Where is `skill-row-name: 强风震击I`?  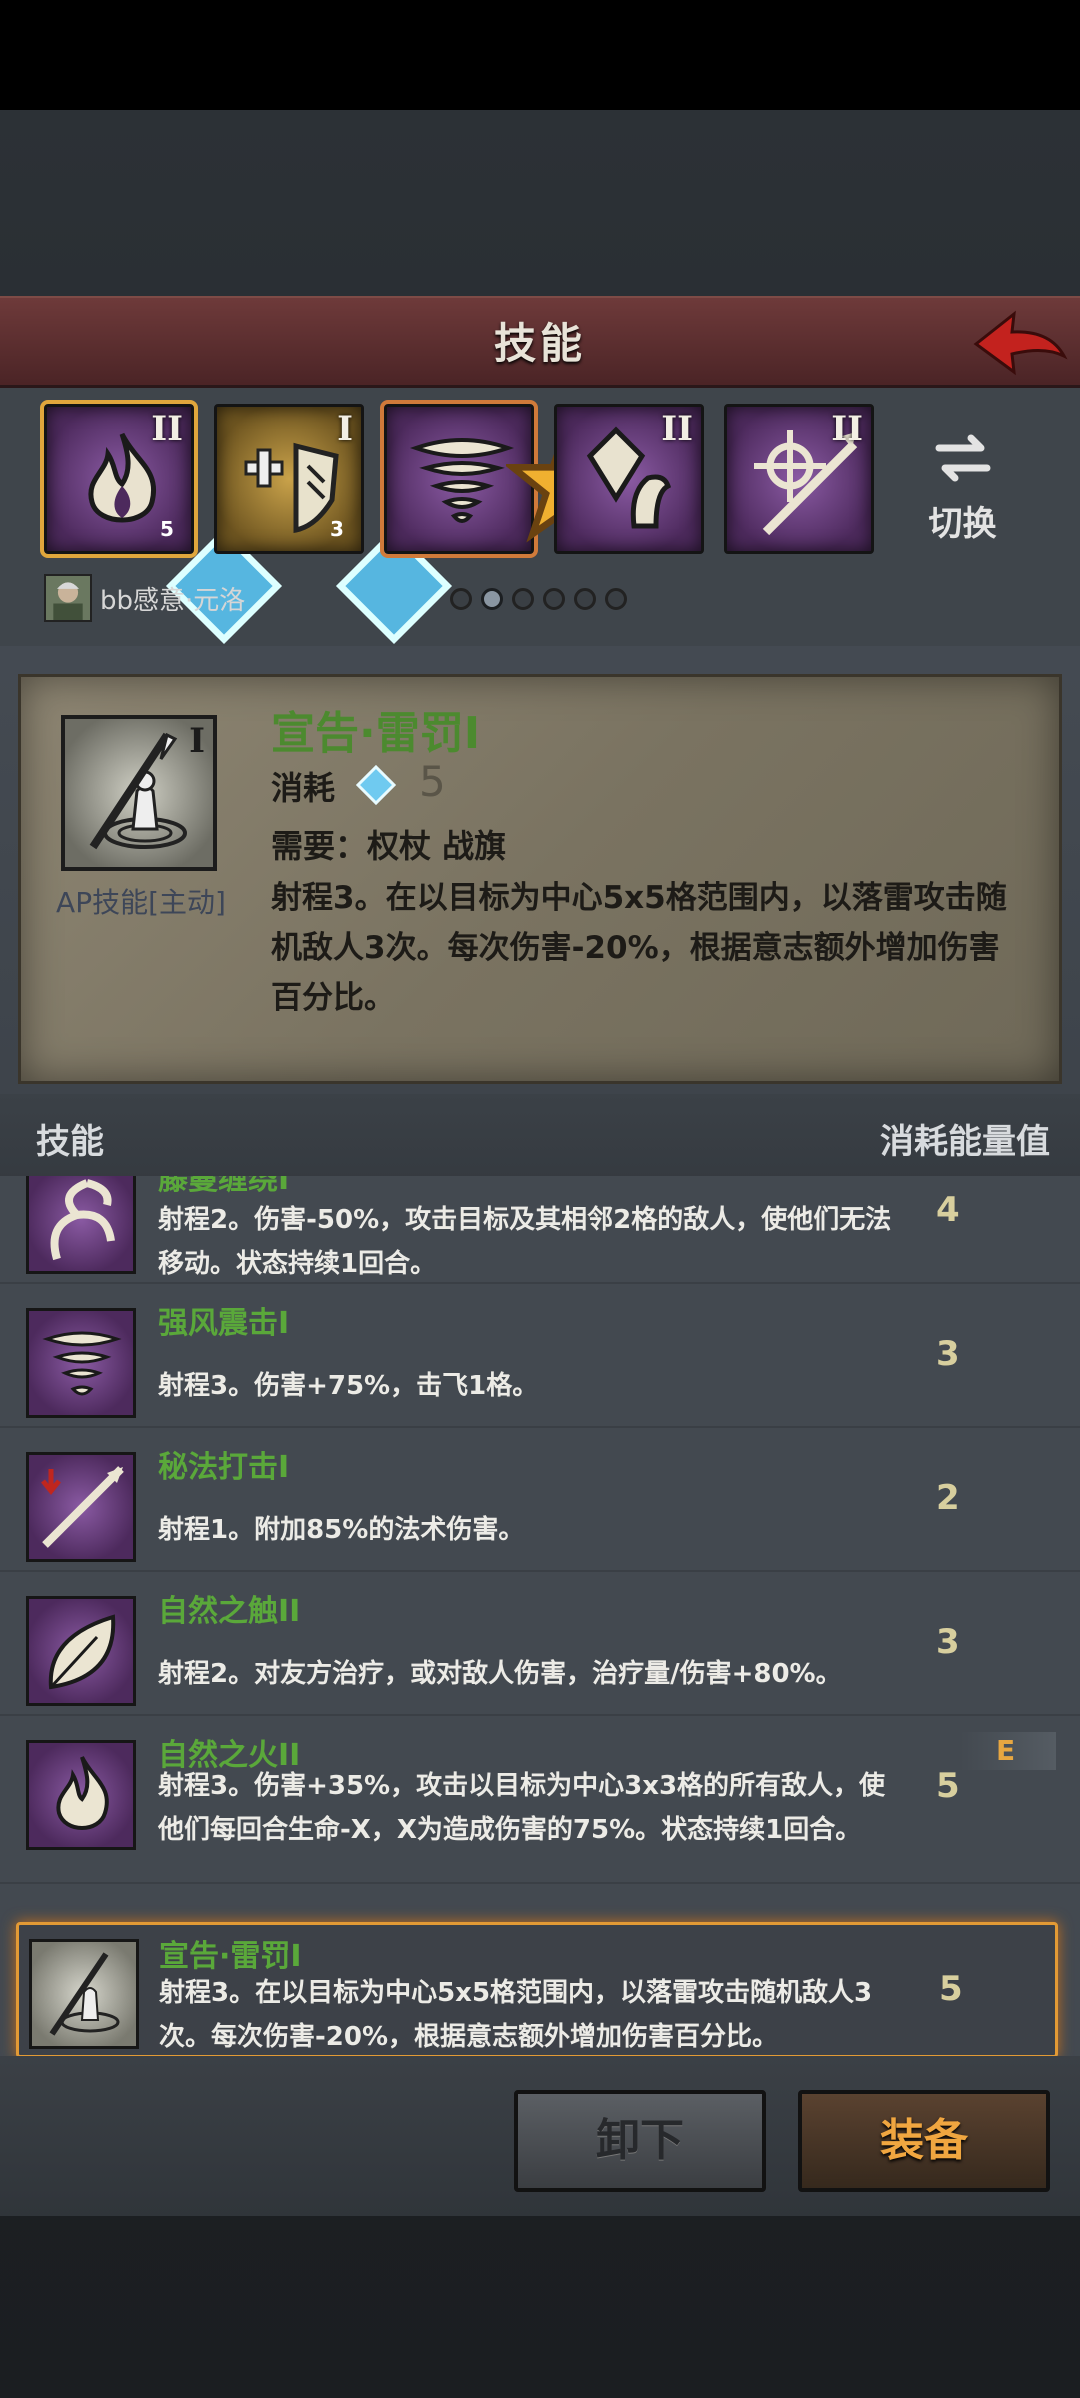
skill-row-name: 强风震击I is located at coordinates (224, 1323).